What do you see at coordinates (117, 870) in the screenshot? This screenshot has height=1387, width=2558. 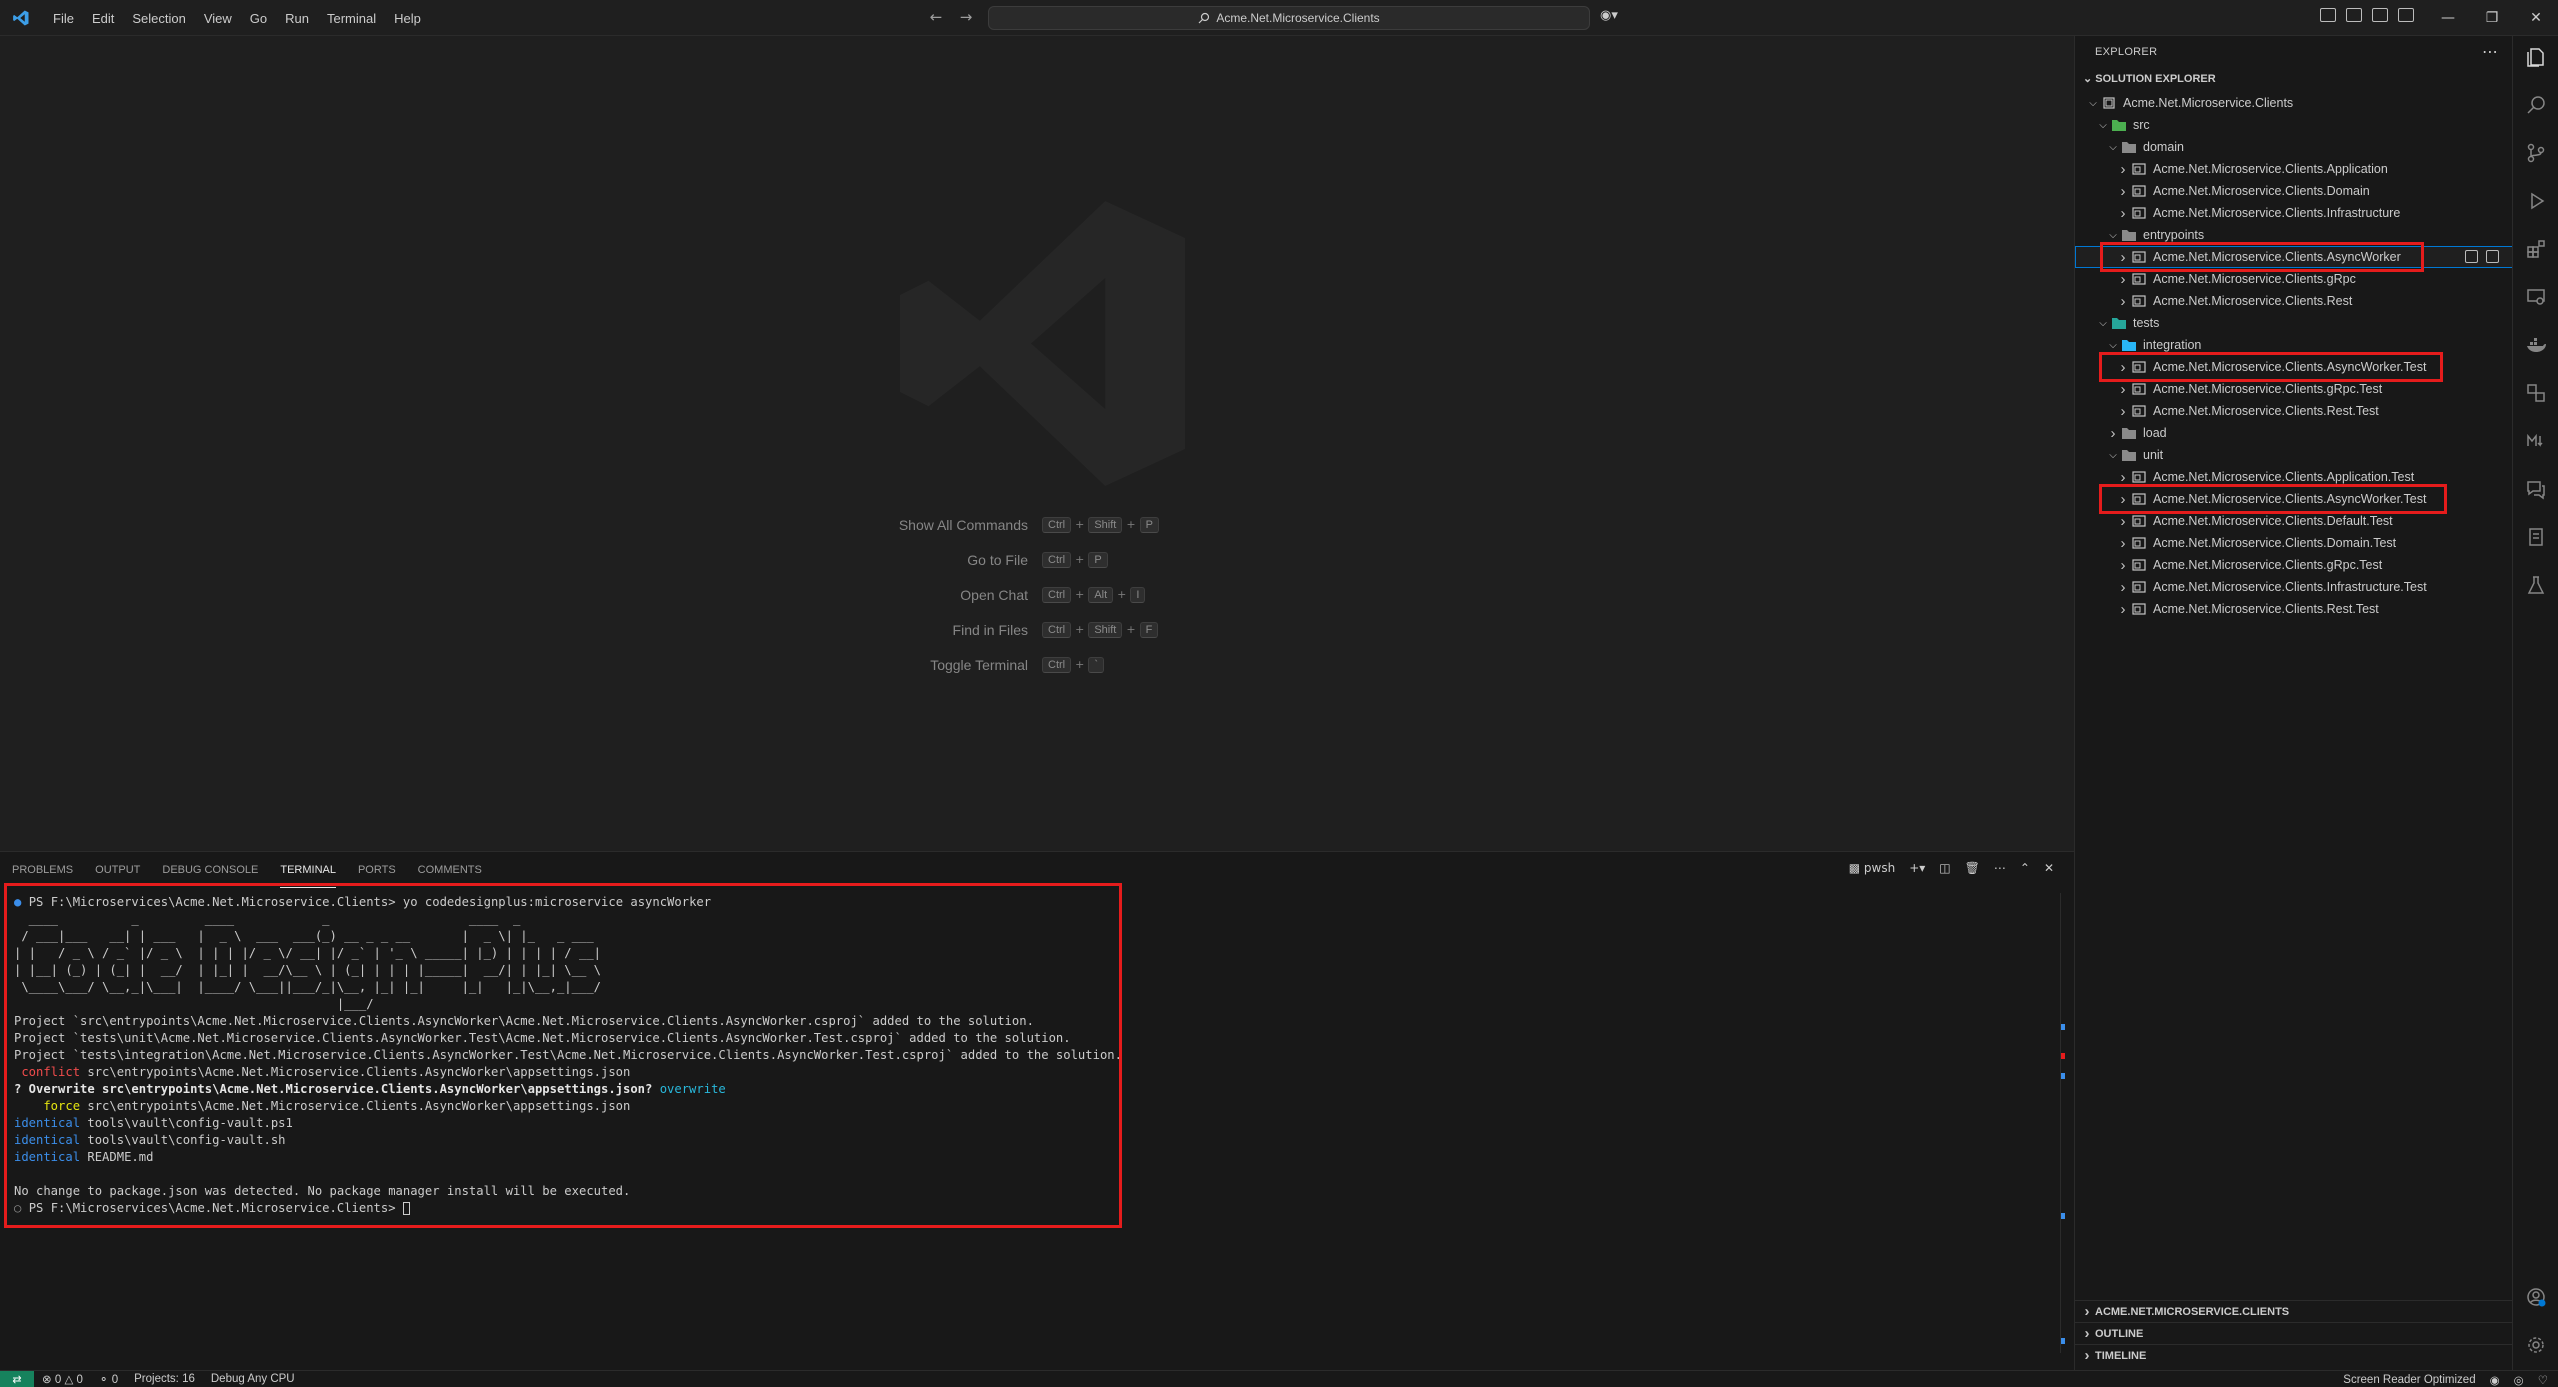 I see `panel-tab-output: OUTPUT` at bounding box center [117, 870].